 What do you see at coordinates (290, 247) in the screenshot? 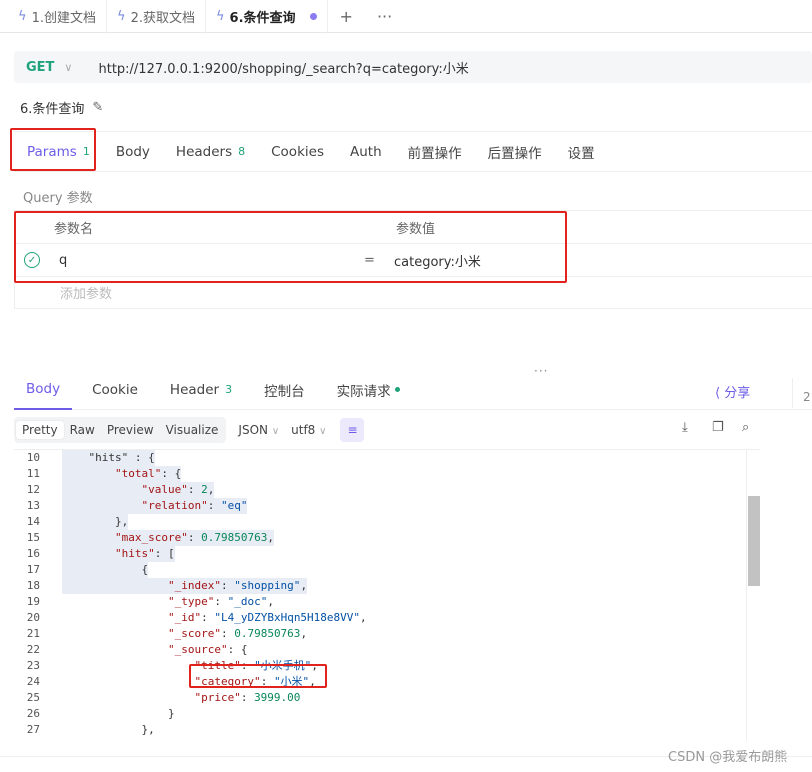
I see `params-table-highlight-box` at bounding box center [290, 247].